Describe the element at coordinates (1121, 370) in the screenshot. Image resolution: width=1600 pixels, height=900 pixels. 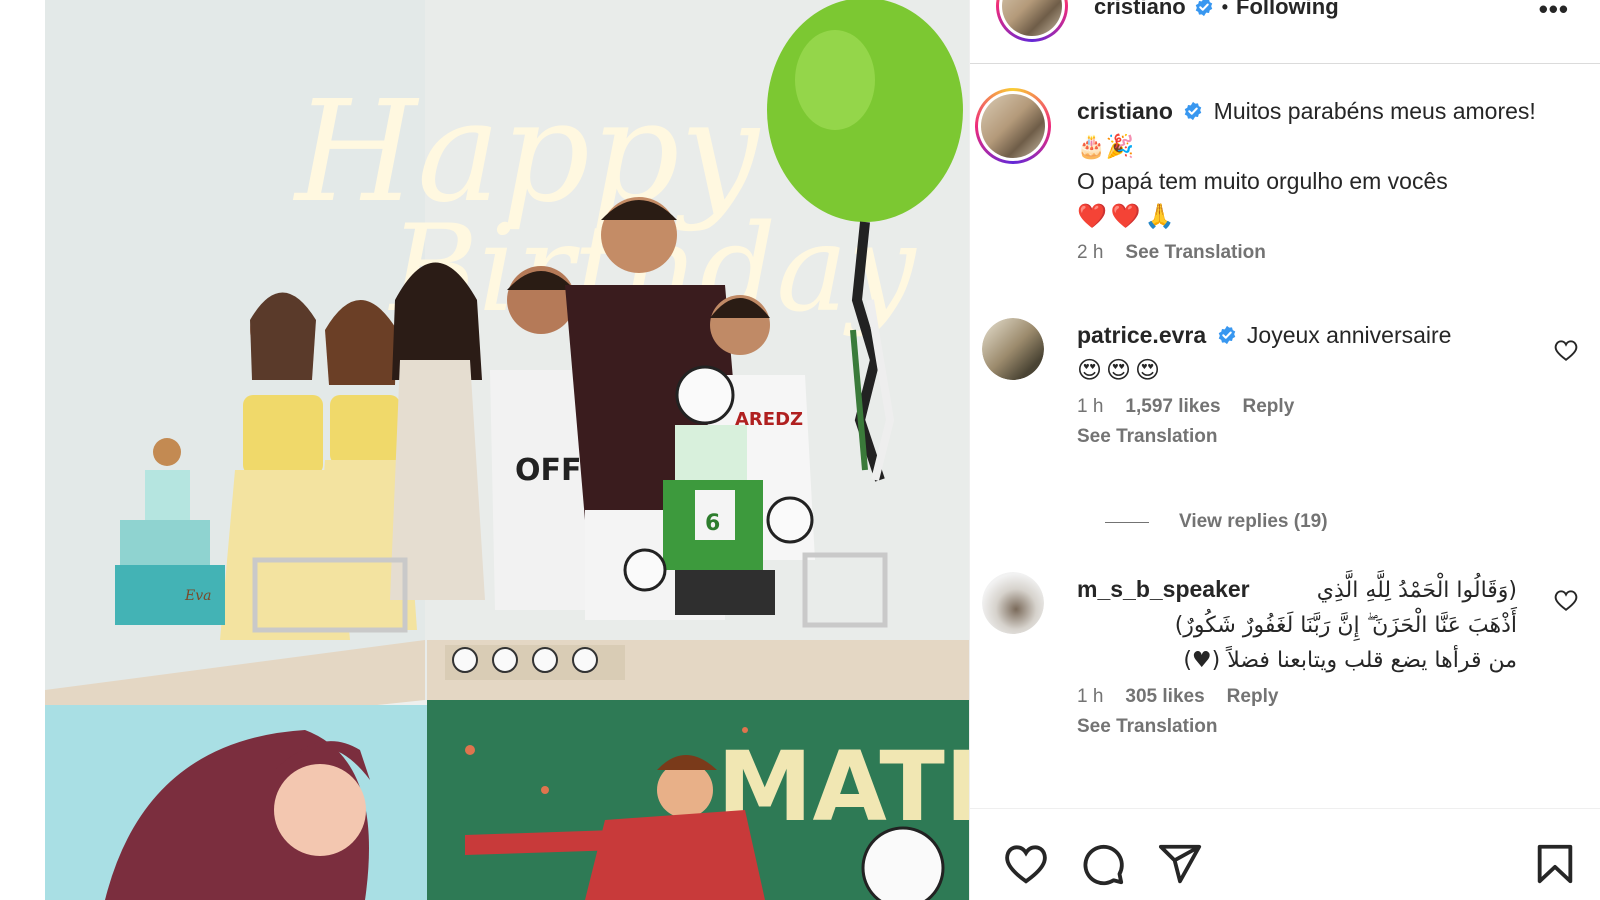
I see `comment-emojis: 😍😍😍` at that location.